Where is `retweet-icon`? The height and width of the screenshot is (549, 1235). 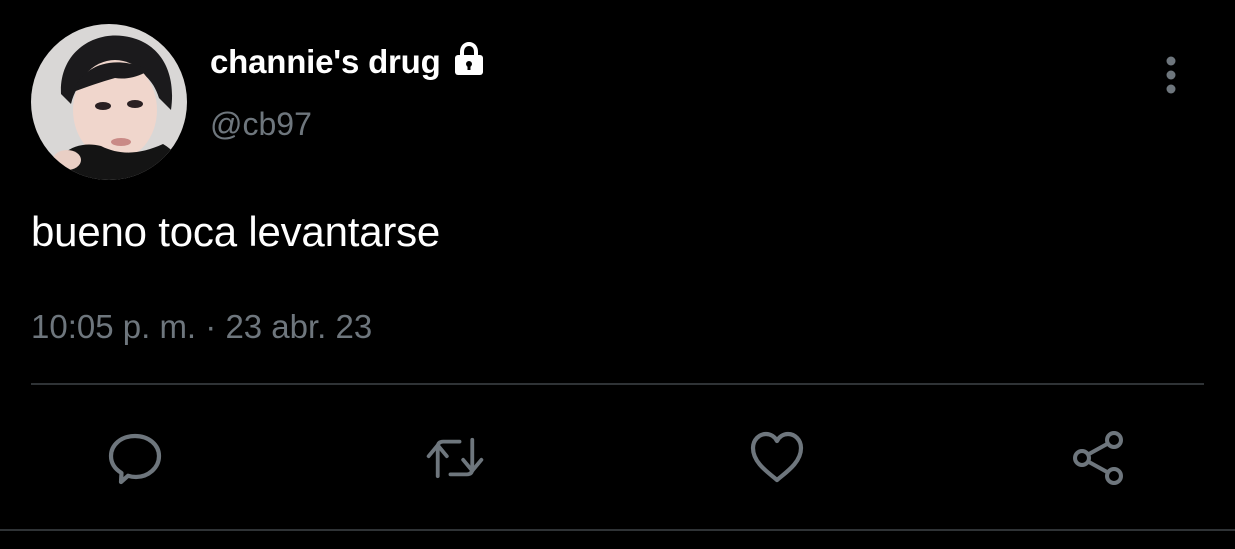
retweet-icon is located at coordinates (455, 458).